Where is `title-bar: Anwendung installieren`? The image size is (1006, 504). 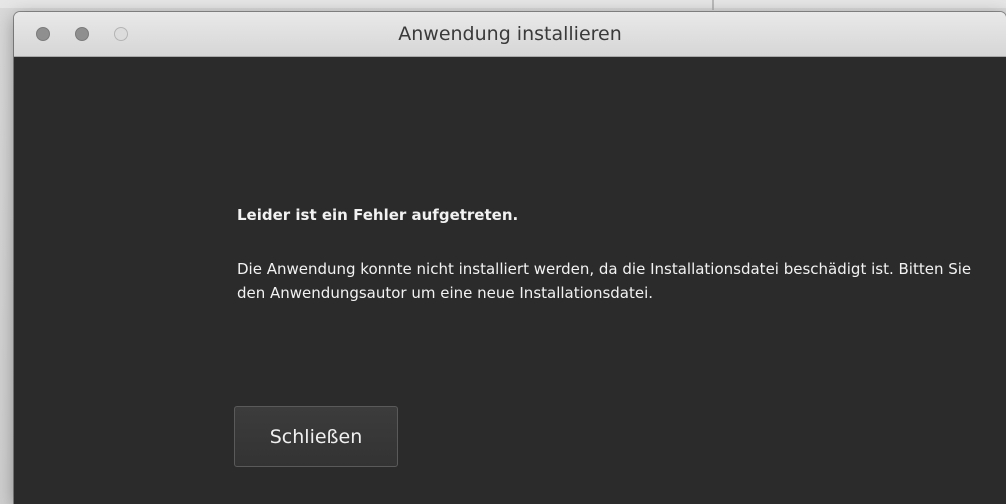 title-bar: Anwendung installieren is located at coordinates (510, 34).